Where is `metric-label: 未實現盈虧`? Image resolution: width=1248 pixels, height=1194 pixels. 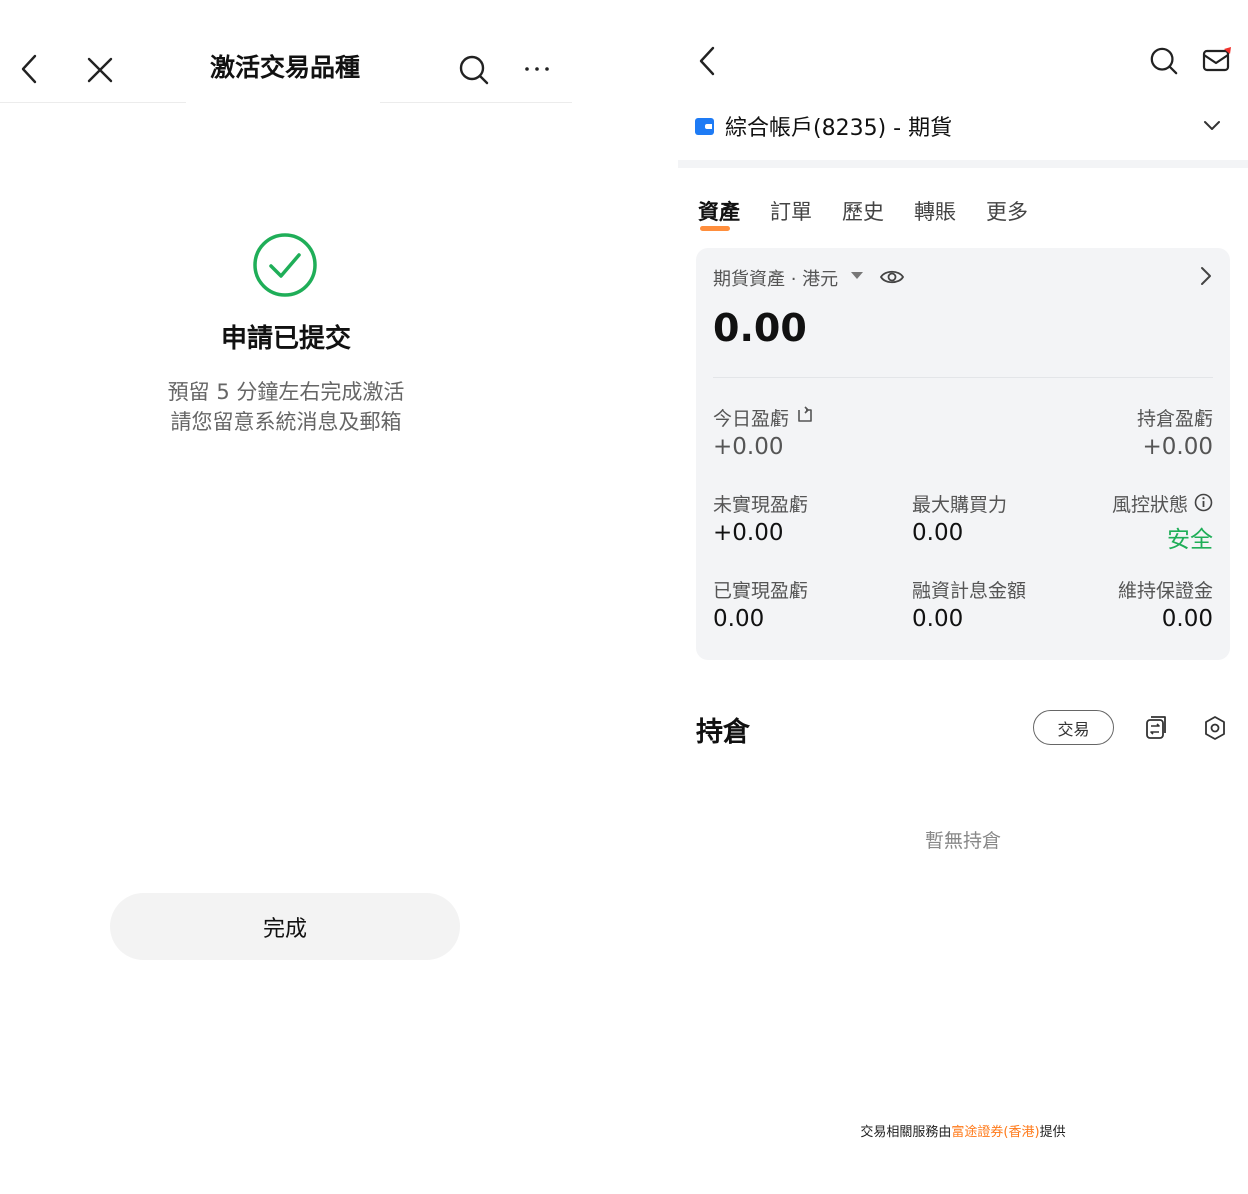 metric-label: 未實現盈虧 is located at coordinates (761, 505).